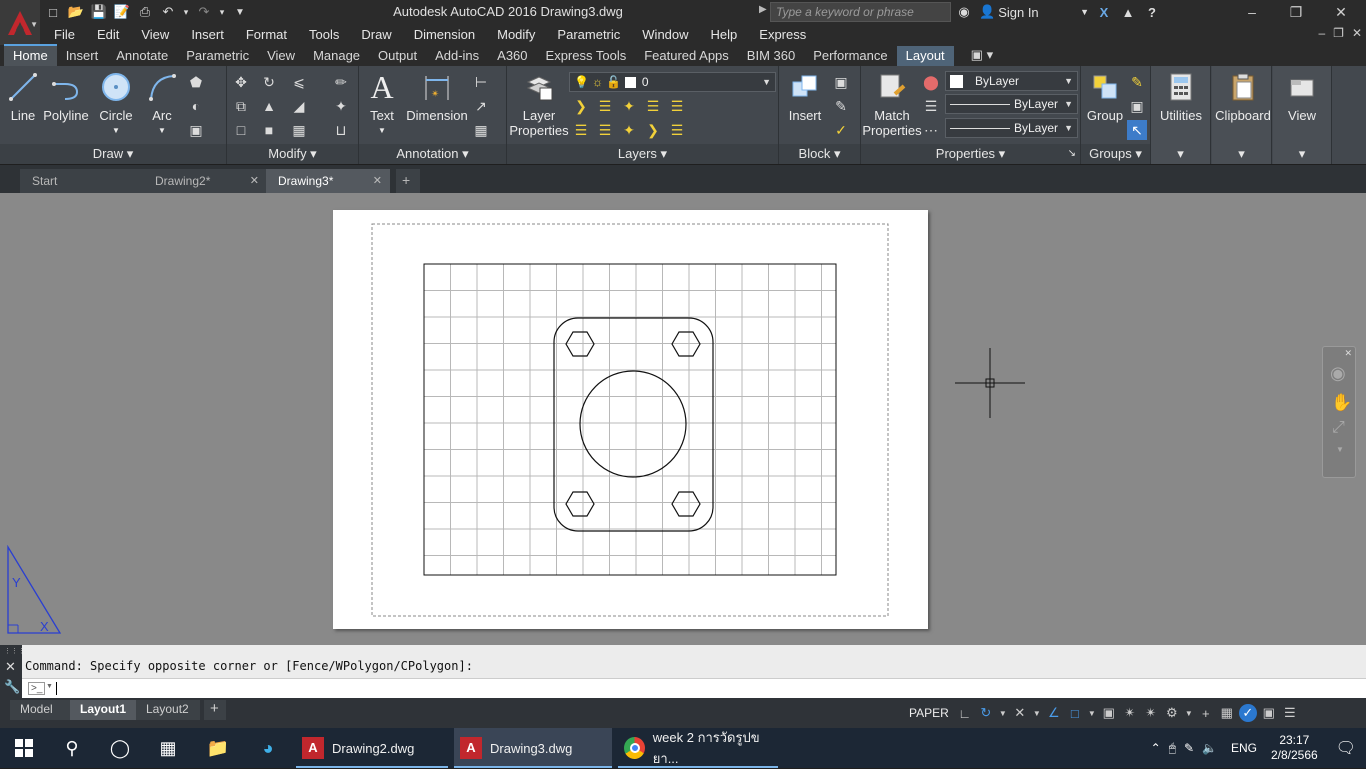  Describe the element at coordinates (281, 56) in the screenshot. I see `tab-view: View` at that location.